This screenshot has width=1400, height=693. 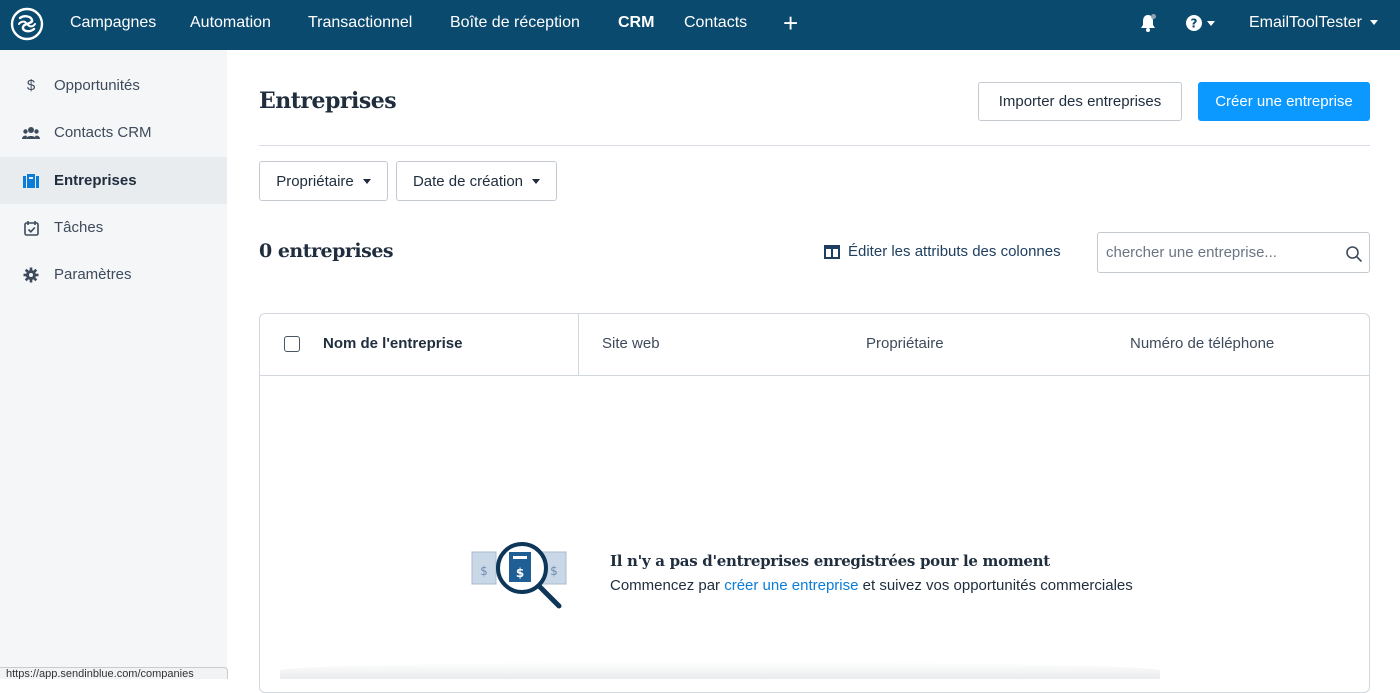 What do you see at coordinates (715, 23) in the screenshot?
I see `nav-contacts: Contacts` at bounding box center [715, 23].